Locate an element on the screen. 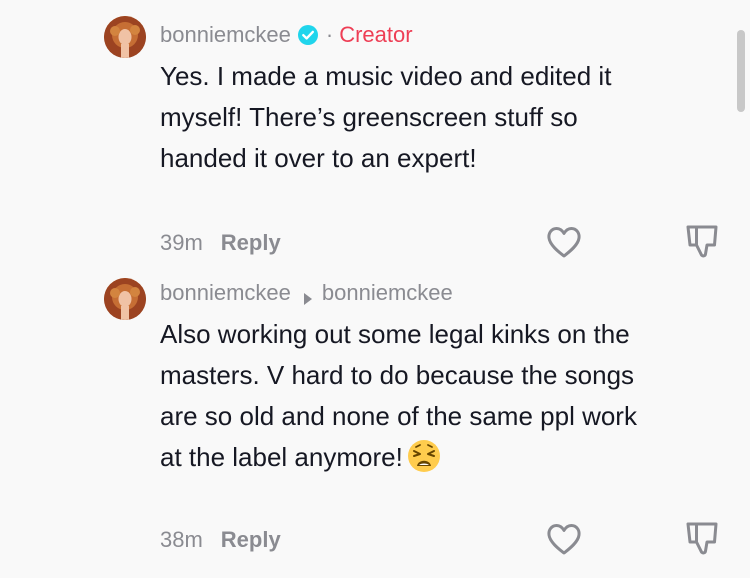  comment-header: bonniemckee bonniemckee is located at coordinates (306, 293).